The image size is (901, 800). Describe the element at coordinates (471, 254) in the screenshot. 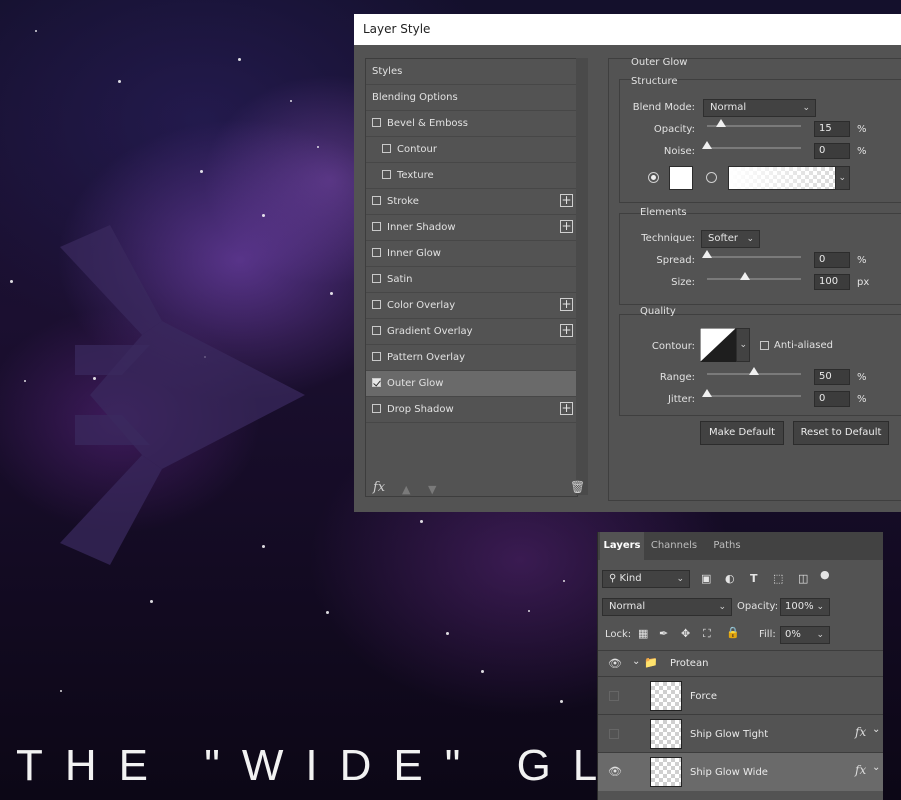

I see `style-item-inner-glow: Inner Glow` at that location.